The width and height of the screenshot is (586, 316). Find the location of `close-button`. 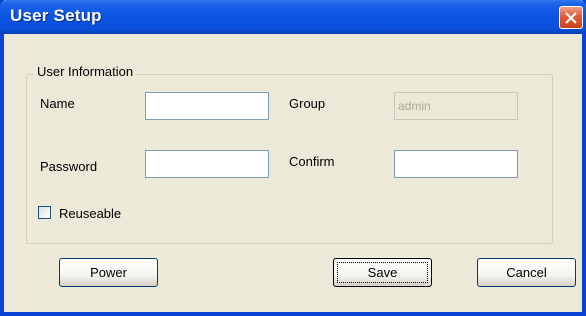

close-button is located at coordinates (571, 17).